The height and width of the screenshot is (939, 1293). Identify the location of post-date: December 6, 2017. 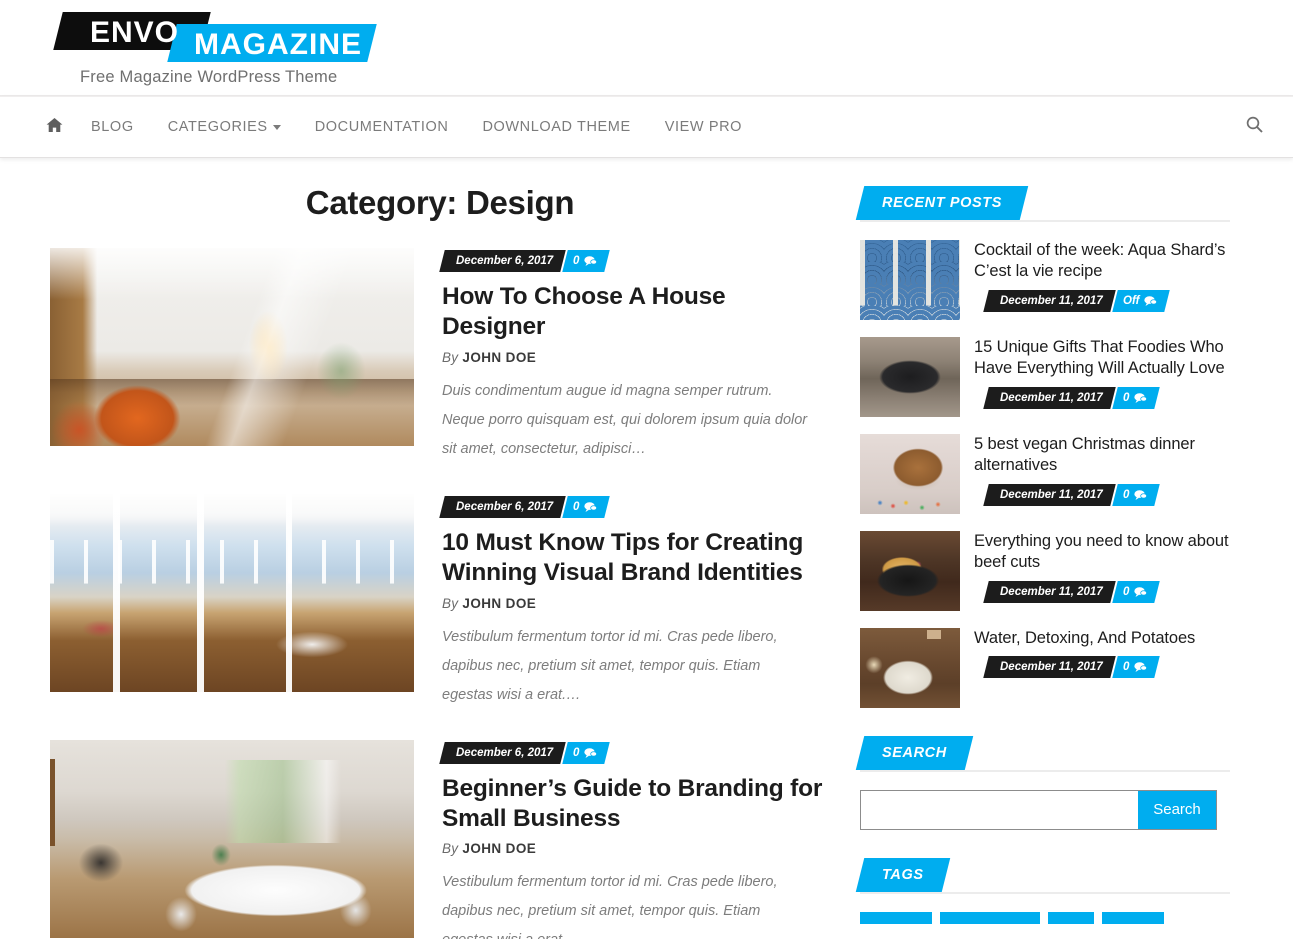
(505, 261).